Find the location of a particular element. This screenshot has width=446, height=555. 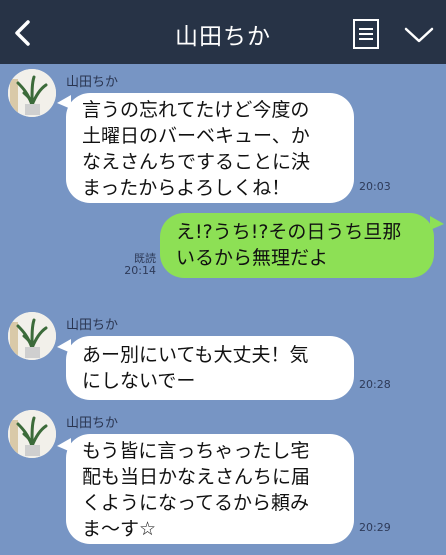

message-time: 20:28 is located at coordinates (375, 384).